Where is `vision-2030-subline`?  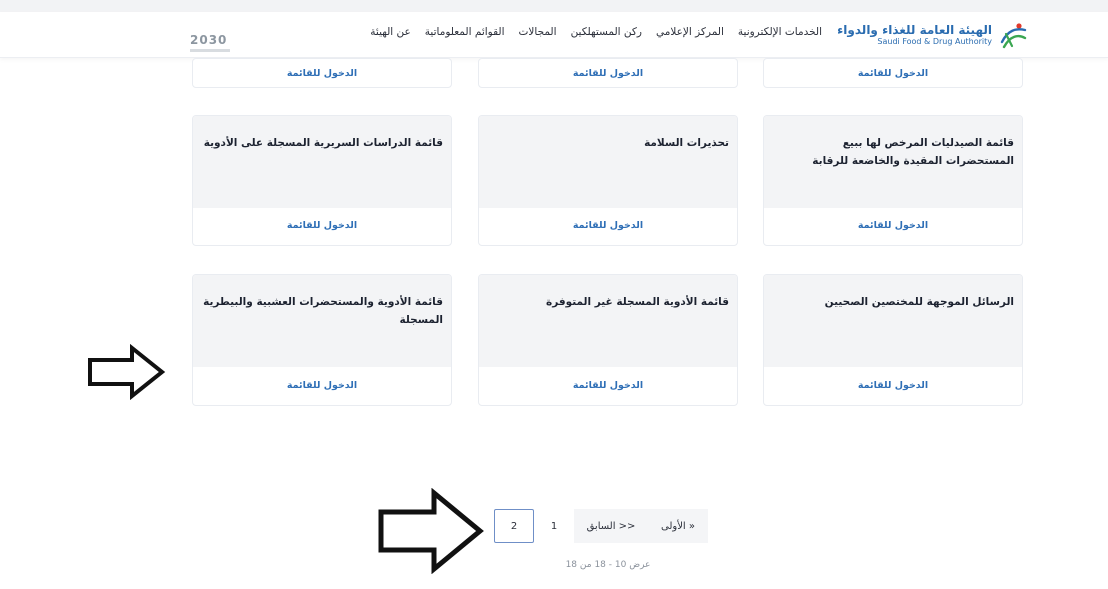 vision-2030-subline is located at coordinates (210, 50).